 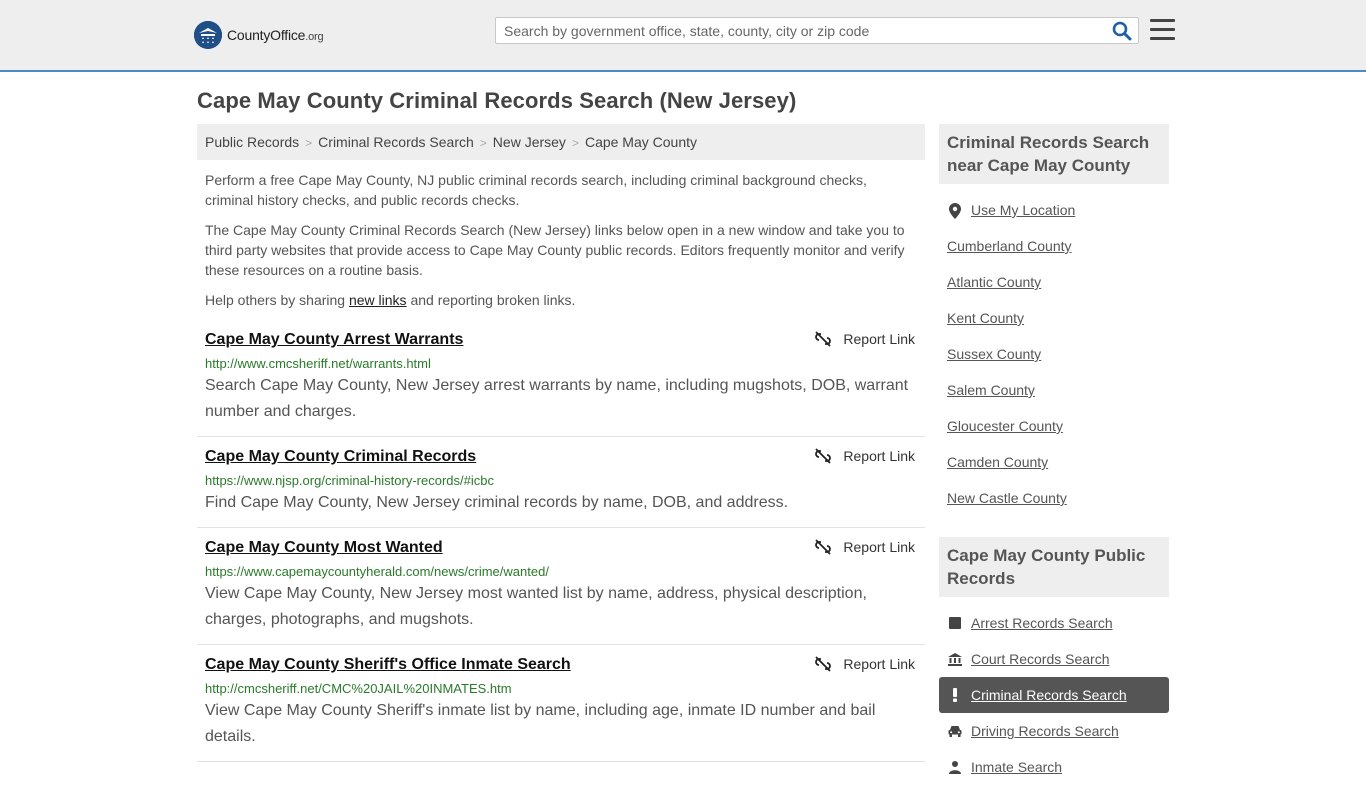 What do you see at coordinates (997, 462) in the screenshot?
I see `nearby-county-link: Camden County` at bounding box center [997, 462].